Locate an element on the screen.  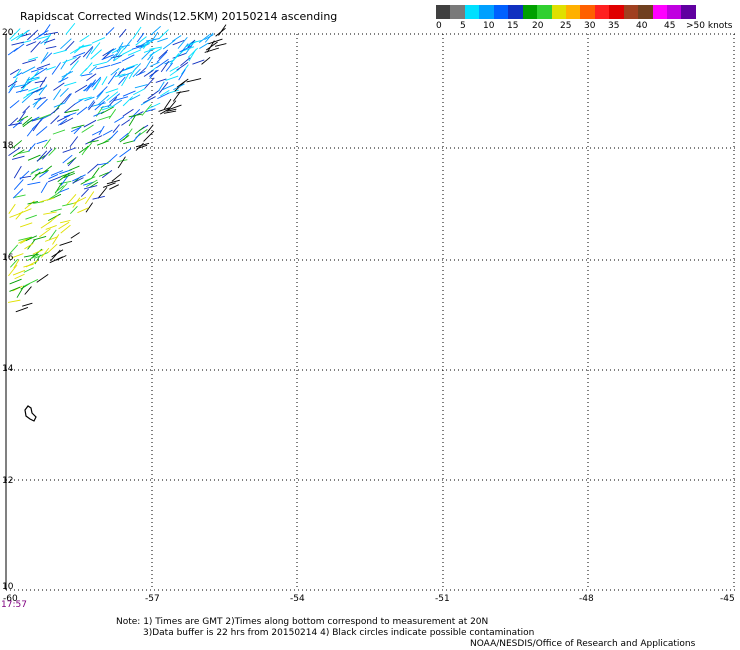
lon-label-51: -51 is located at coordinates (442, 599).